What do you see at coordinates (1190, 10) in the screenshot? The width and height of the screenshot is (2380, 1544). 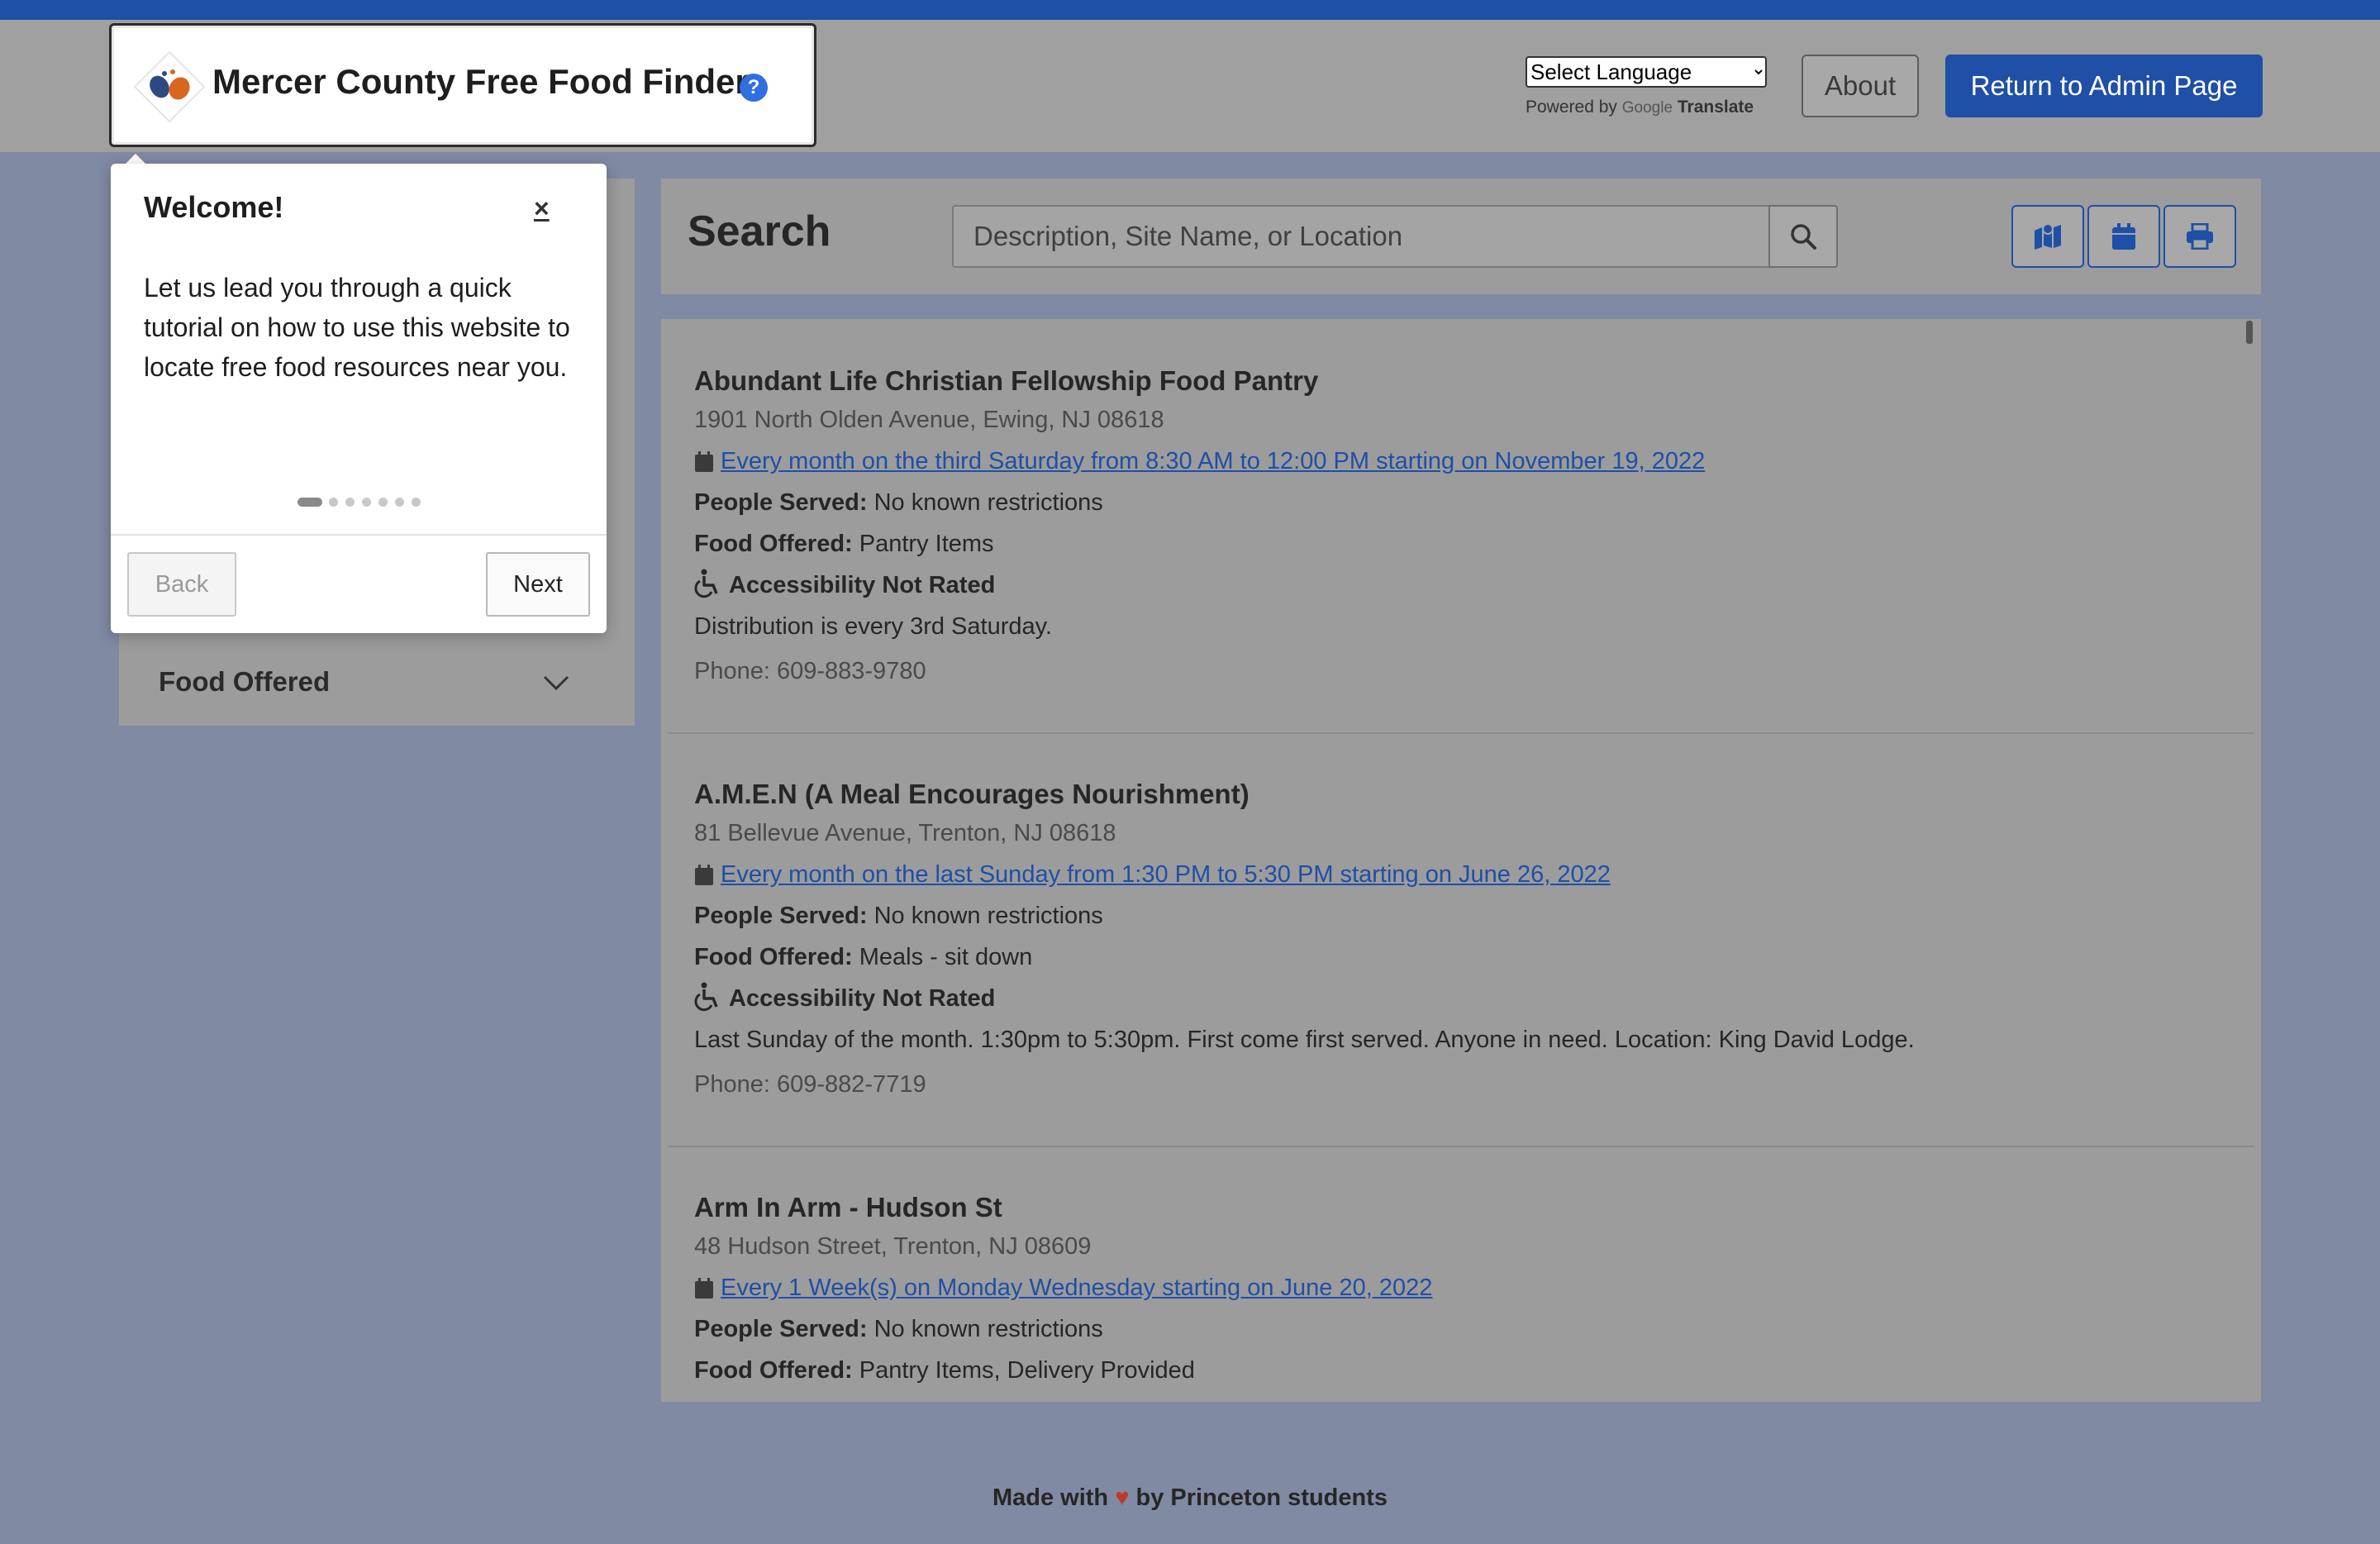 I see `top-accent-bar` at bounding box center [1190, 10].